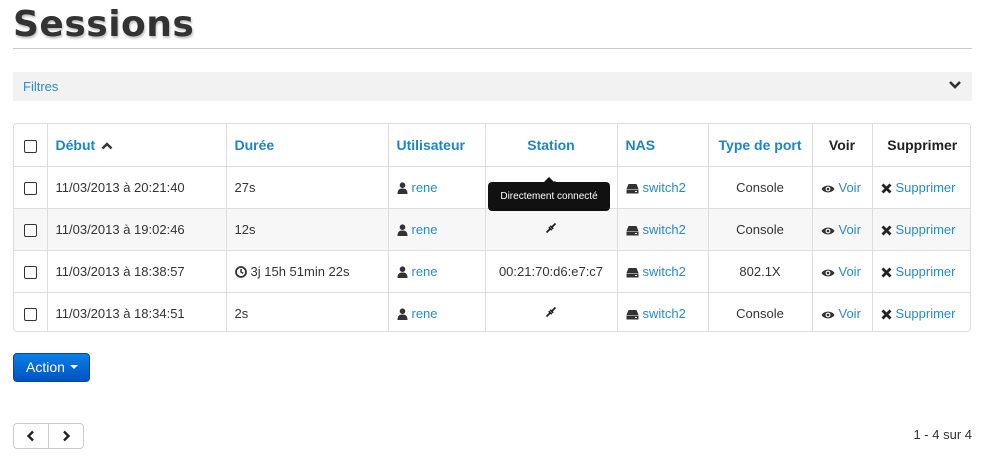 Image resolution: width=985 pixels, height=464 pixels. I want to click on select-all-checkbox, so click(30, 146).